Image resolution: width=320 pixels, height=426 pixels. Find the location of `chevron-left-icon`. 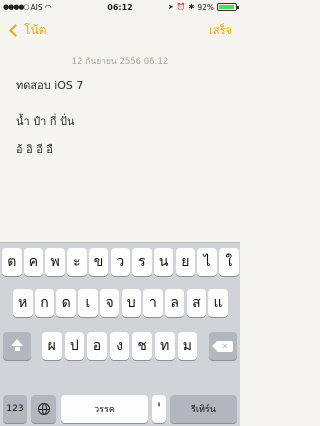

chevron-left-icon is located at coordinates (15, 30).